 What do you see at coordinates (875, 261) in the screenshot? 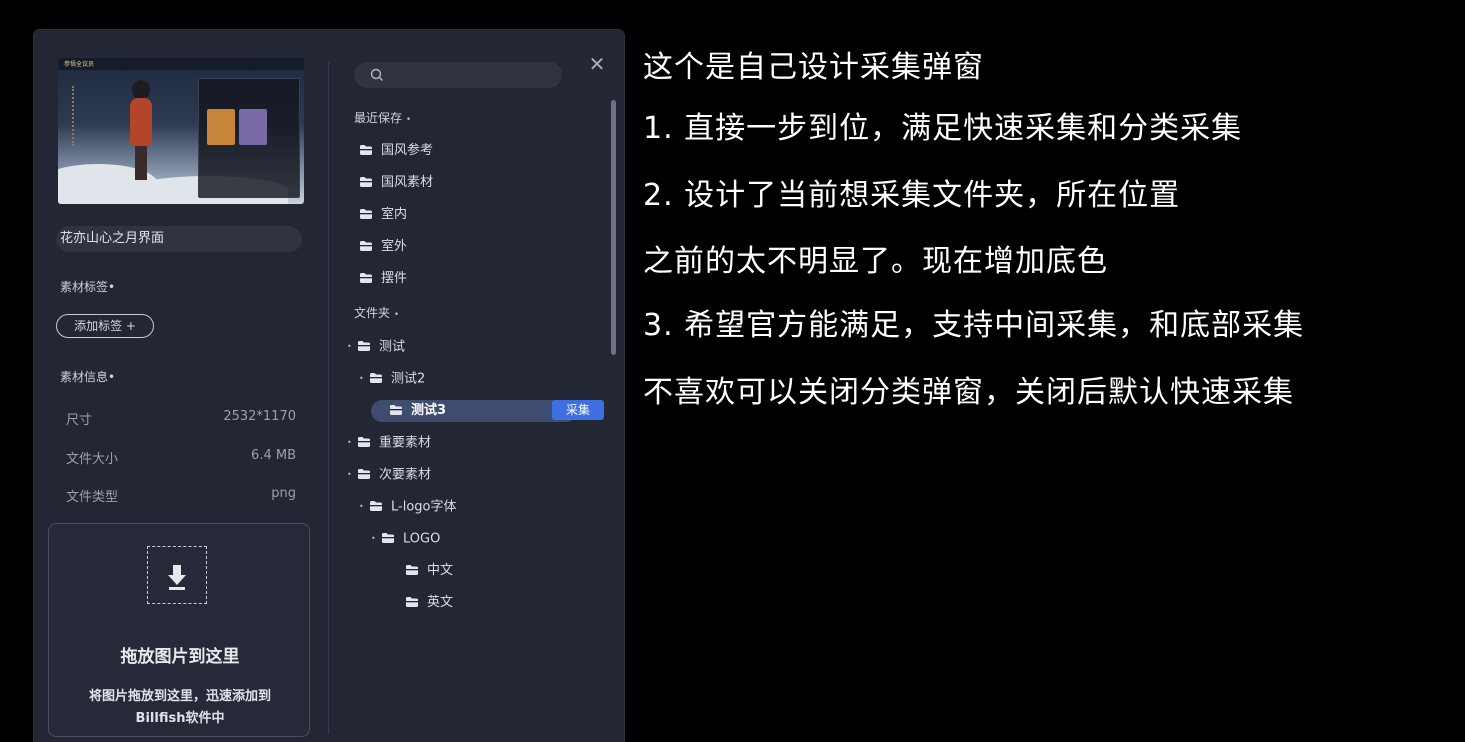
I see `note-line: 之前的太不明显了。现在增加底色` at bounding box center [875, 261].